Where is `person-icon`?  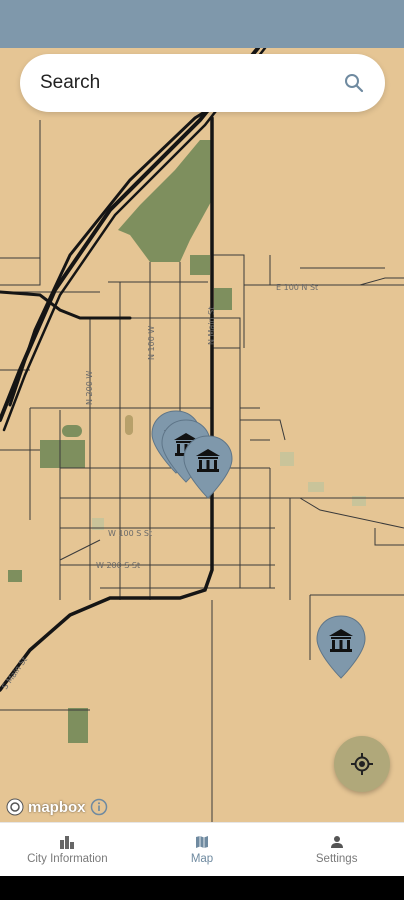
person-icon is located at coordinates (336, 841).